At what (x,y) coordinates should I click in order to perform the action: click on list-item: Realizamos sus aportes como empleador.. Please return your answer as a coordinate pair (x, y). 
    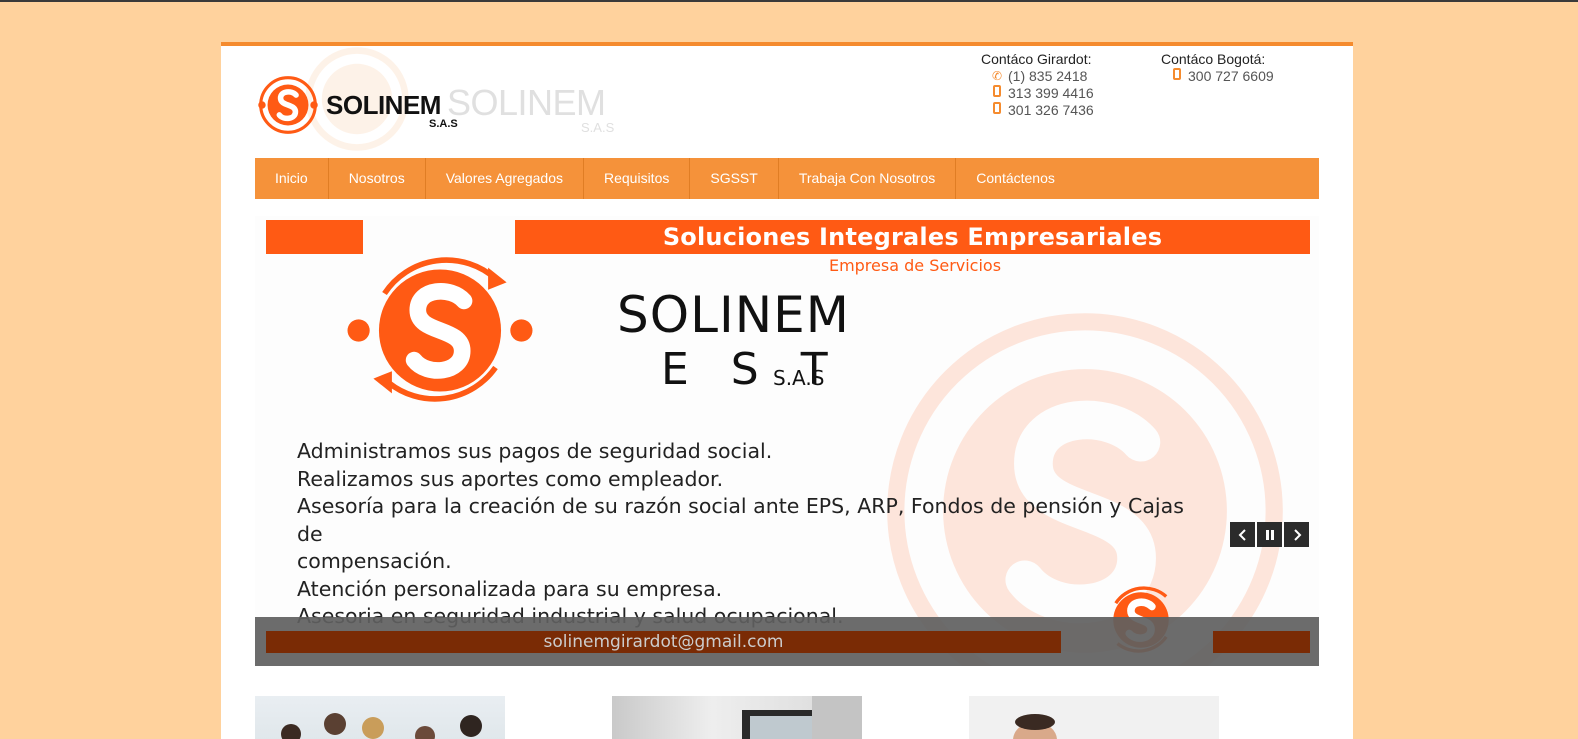
    Looking at the image, I should click on (510, 478).